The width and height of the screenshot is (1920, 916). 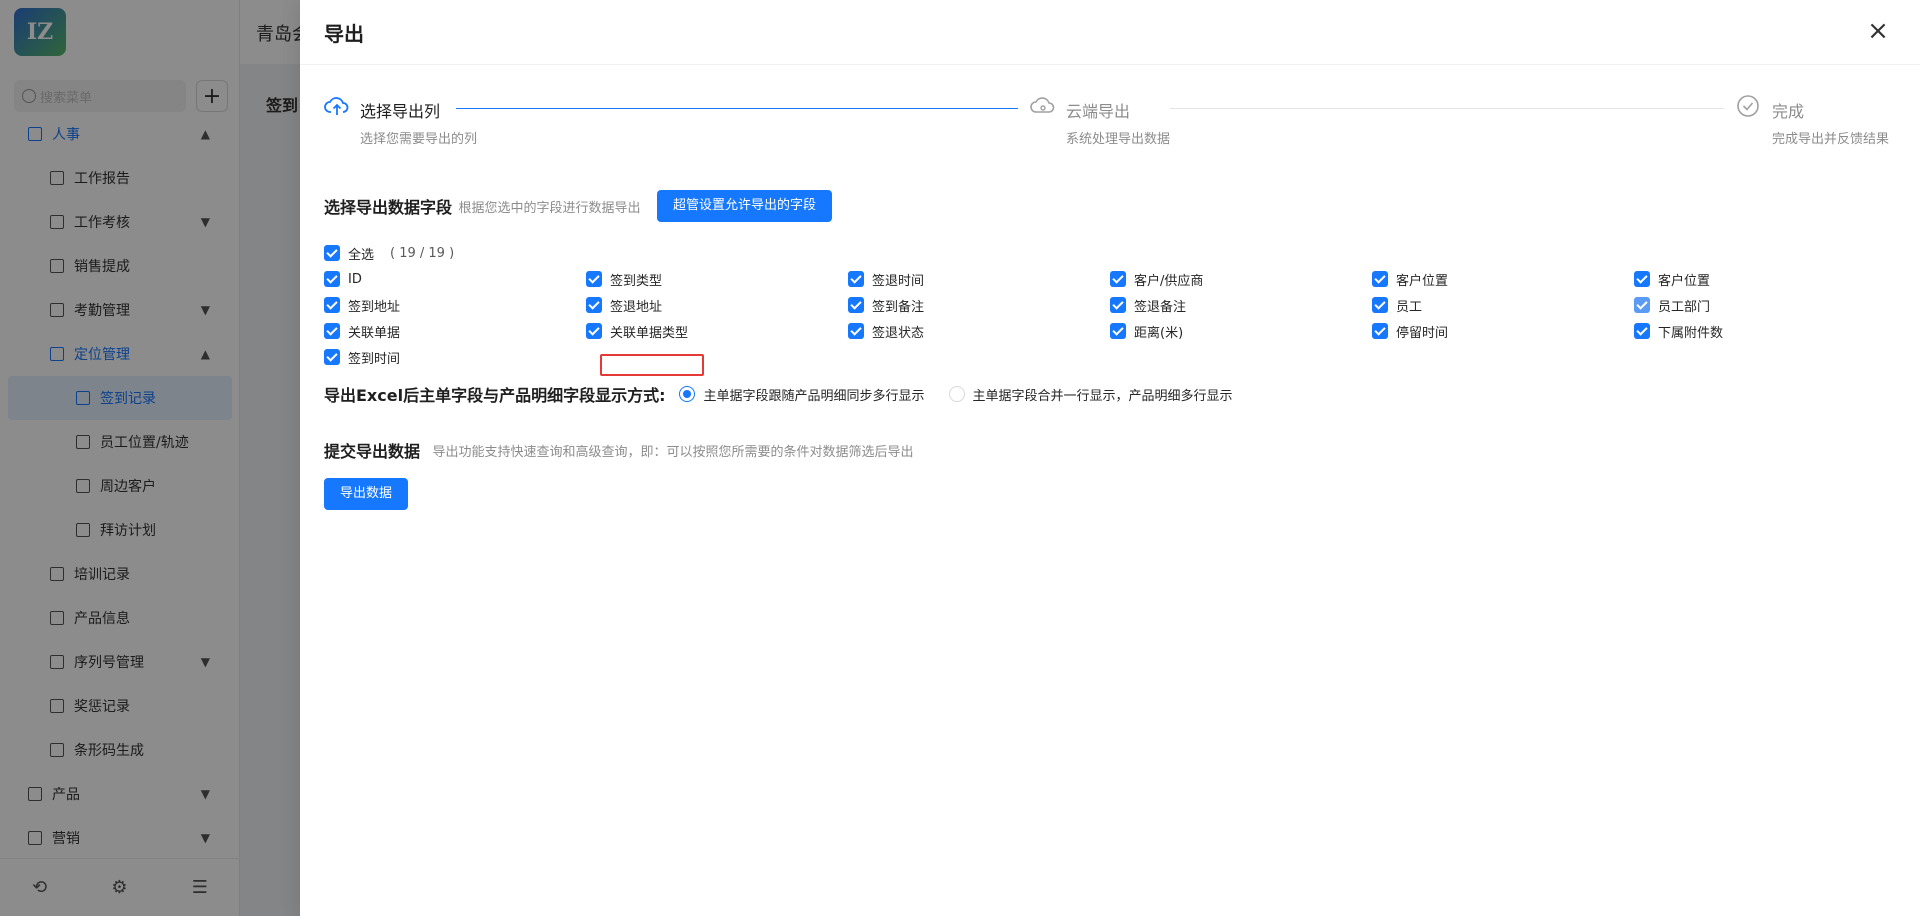 I want to click on cloud-upload-icon, so click(x=336, y=106).